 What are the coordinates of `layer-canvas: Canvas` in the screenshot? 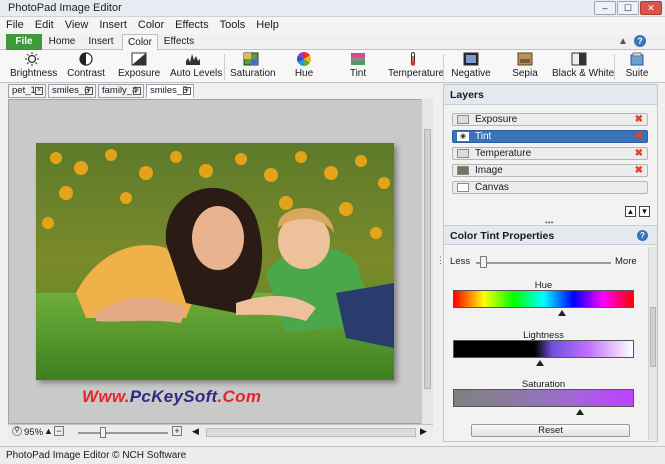 It's located at (550, 187).